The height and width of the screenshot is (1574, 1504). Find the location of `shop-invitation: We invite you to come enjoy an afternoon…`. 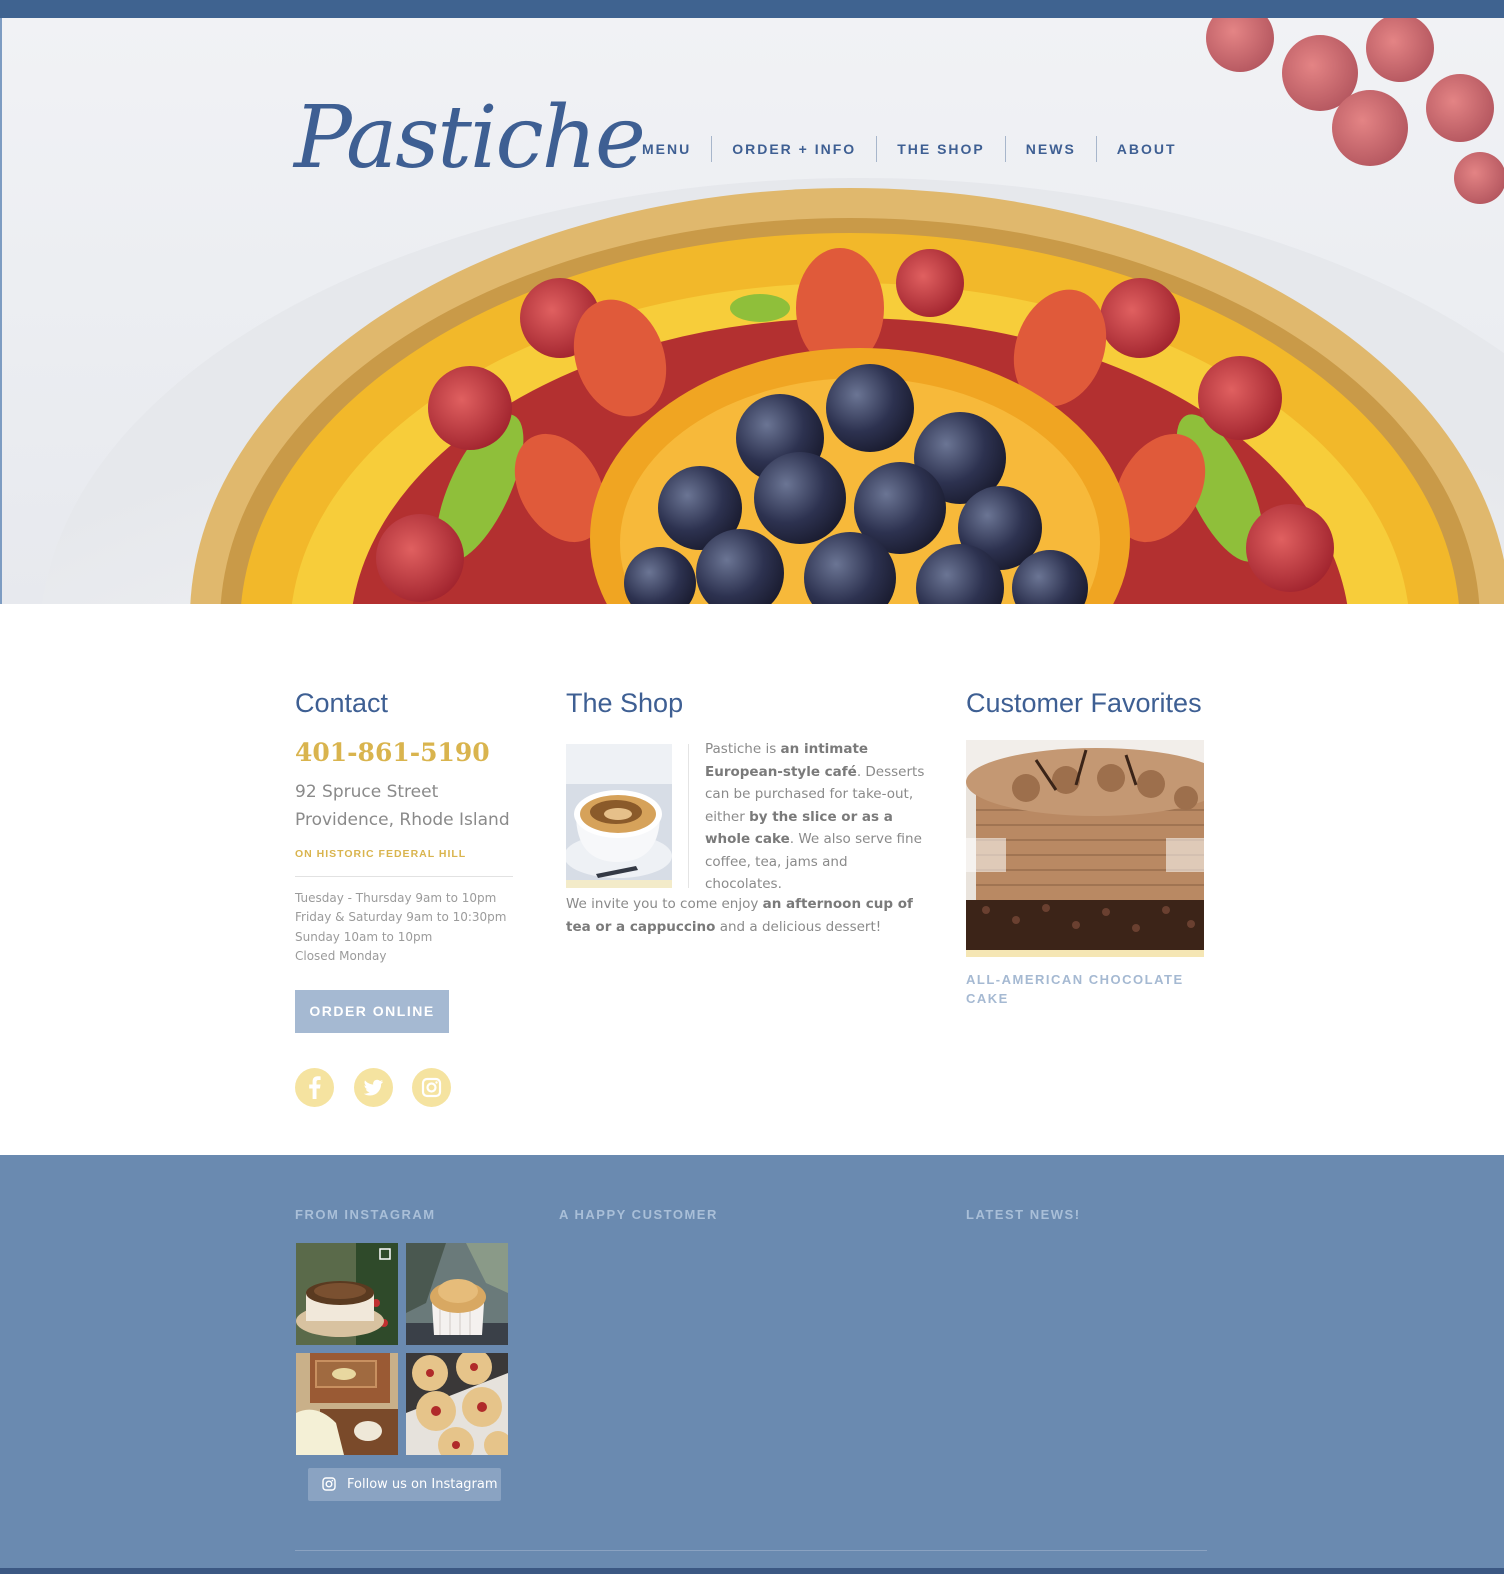

shop-invitation: We invite you to come enjoy an afternoon… is located at coordinates (746, 915).